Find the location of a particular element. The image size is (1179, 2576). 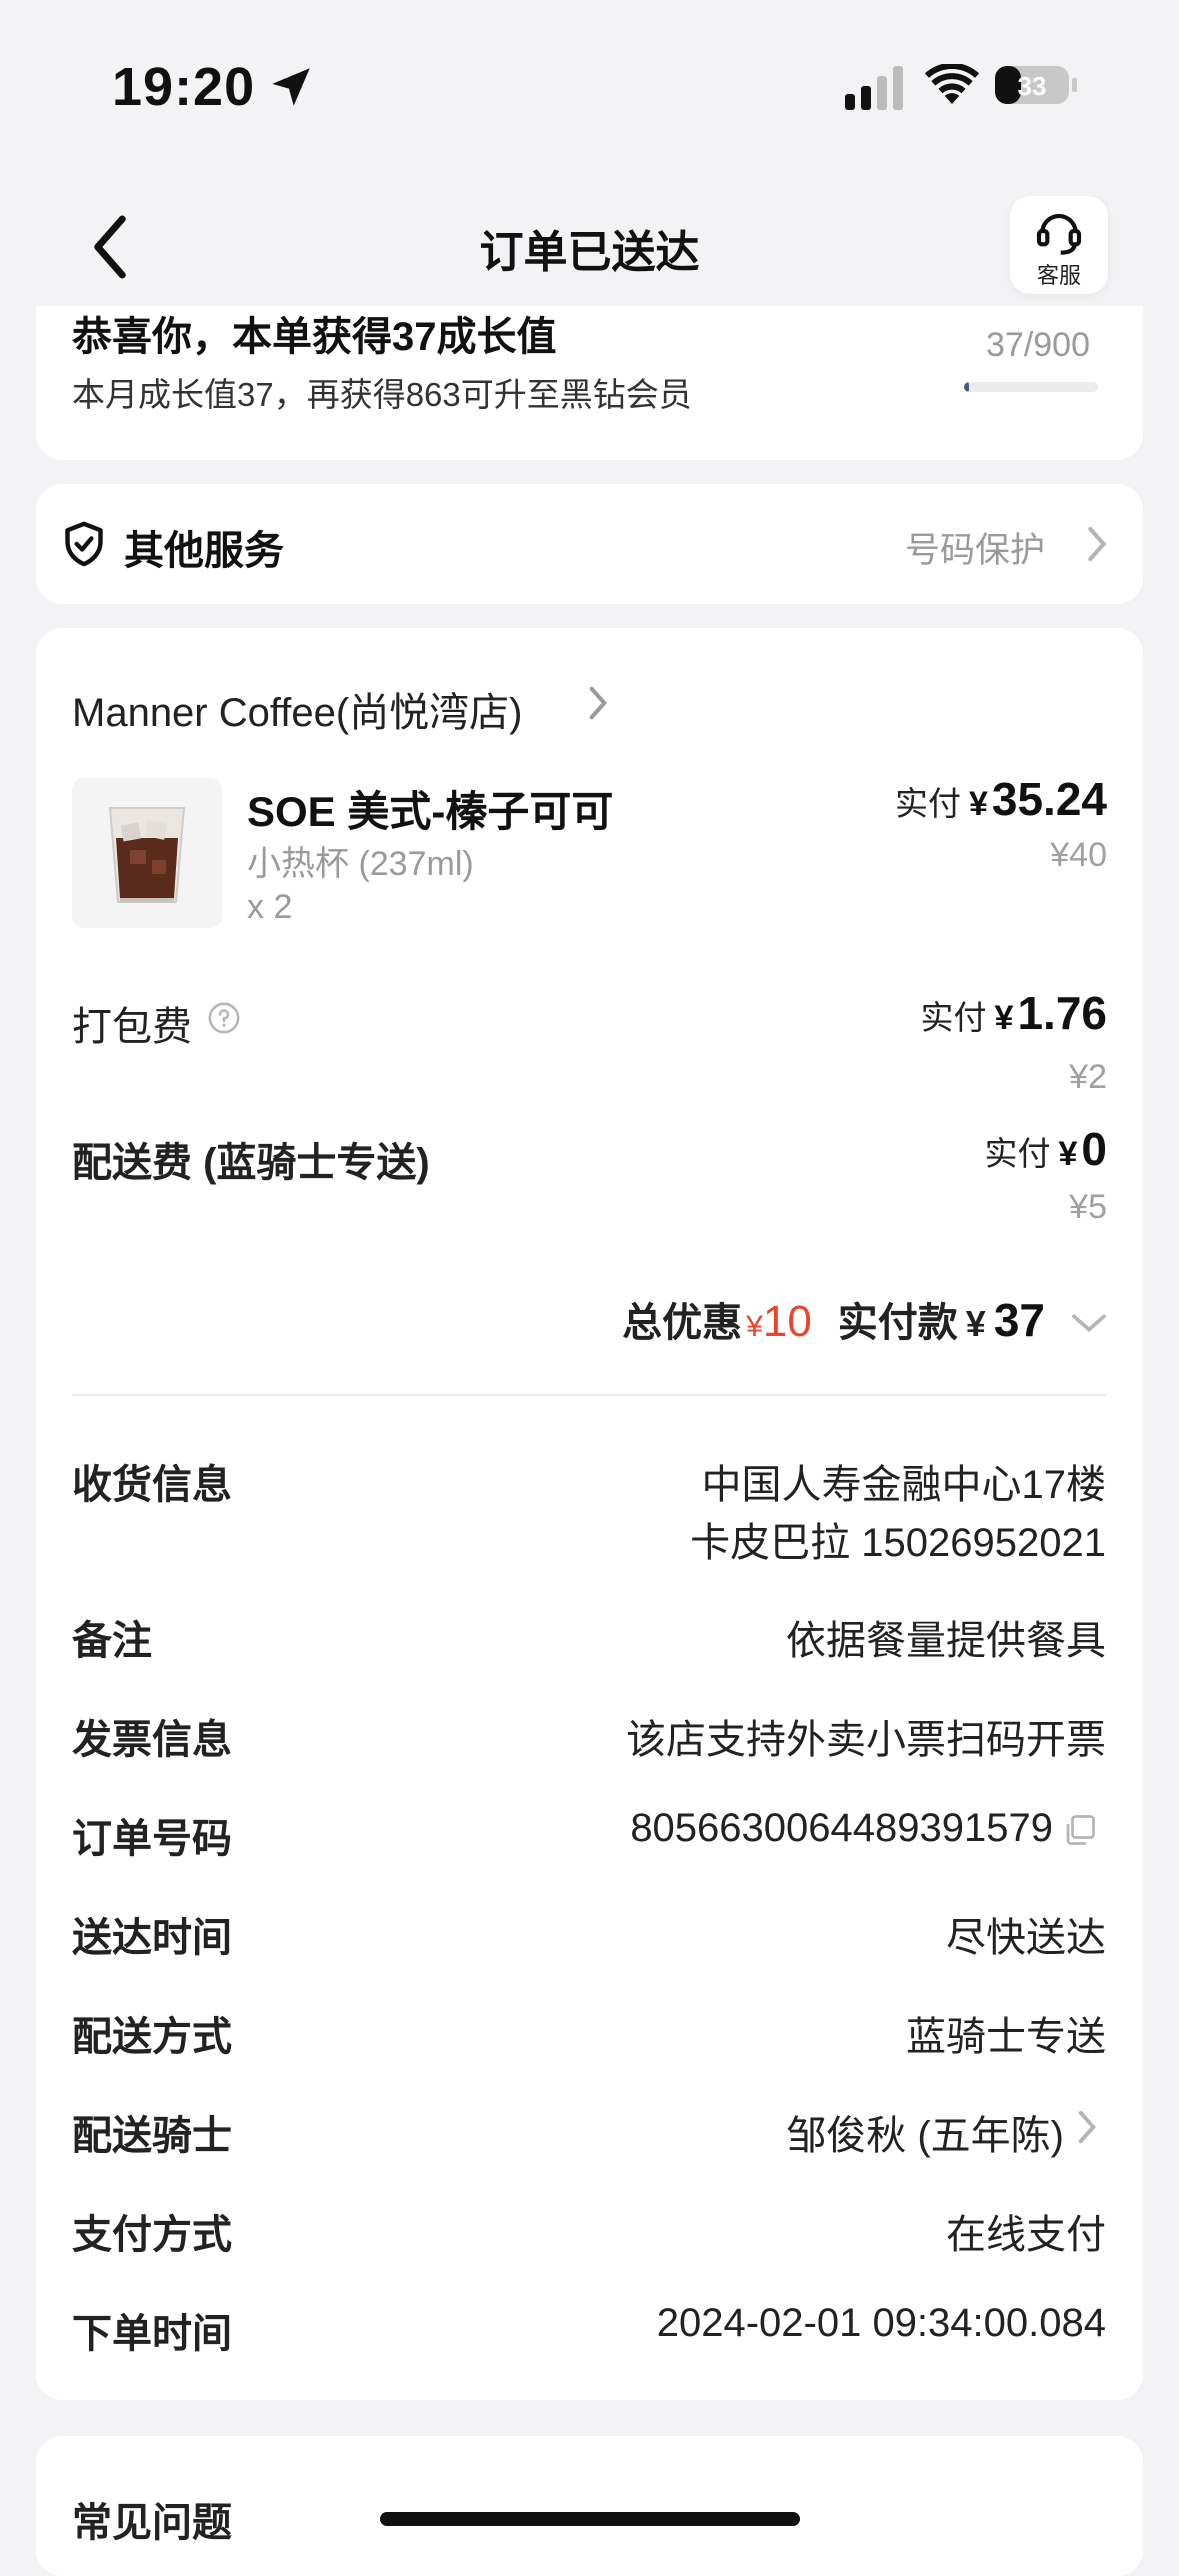

iced-coffee-glass-icon is located at coordinates (147, 855).